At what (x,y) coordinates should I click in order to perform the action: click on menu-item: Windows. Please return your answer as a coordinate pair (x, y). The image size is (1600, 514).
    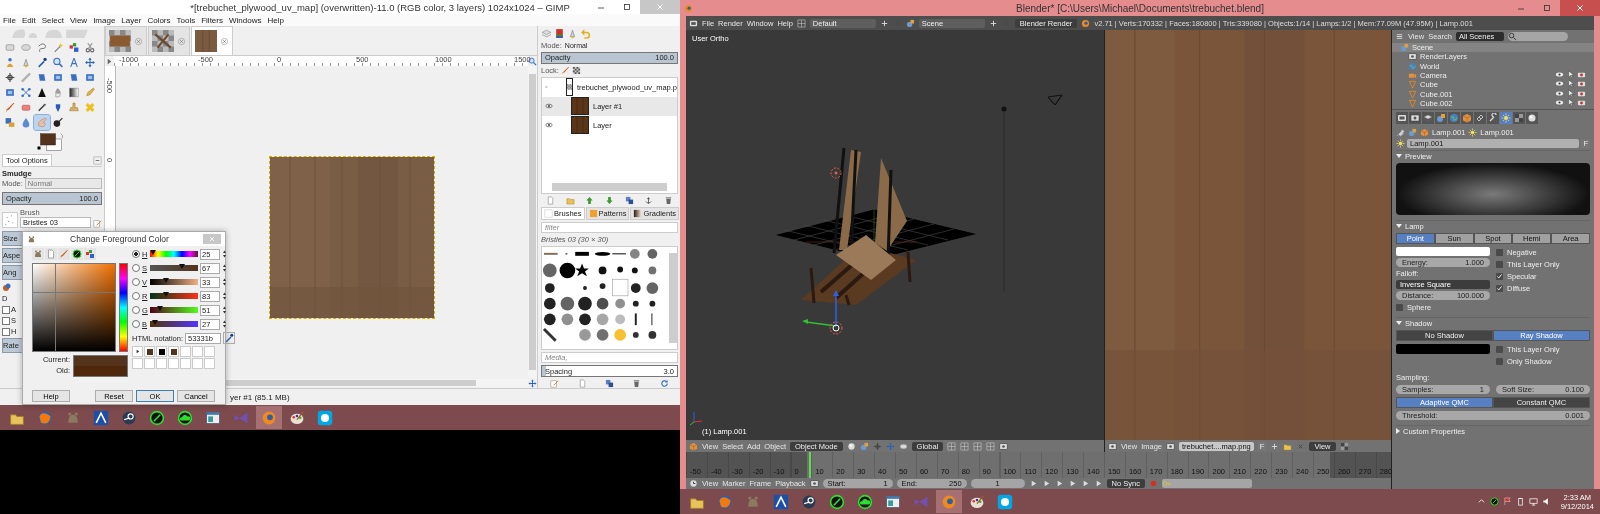
    Looking at the image, I should click on (245, 20).